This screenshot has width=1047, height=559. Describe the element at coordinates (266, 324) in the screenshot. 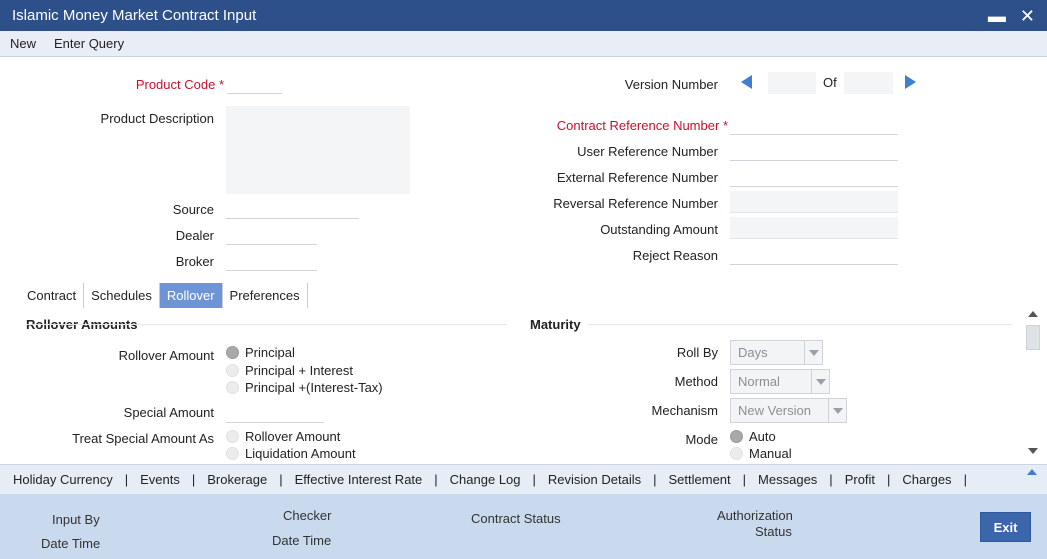

I see `rollover-separator` at that location.